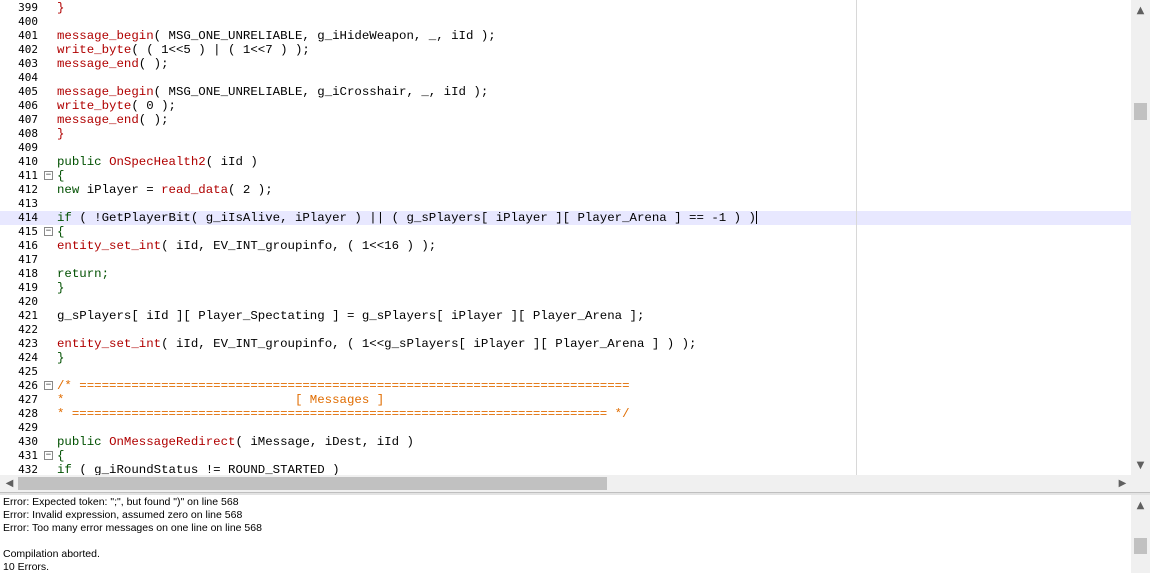 This screenshot has width=1150, height=573. I want to click on code-text: return;, so click(83, 274).